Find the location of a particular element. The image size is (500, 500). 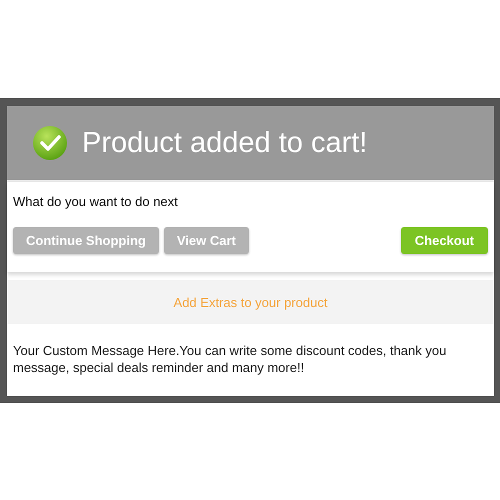

checkout-button: Checkout is located at coordinates (444, 240).